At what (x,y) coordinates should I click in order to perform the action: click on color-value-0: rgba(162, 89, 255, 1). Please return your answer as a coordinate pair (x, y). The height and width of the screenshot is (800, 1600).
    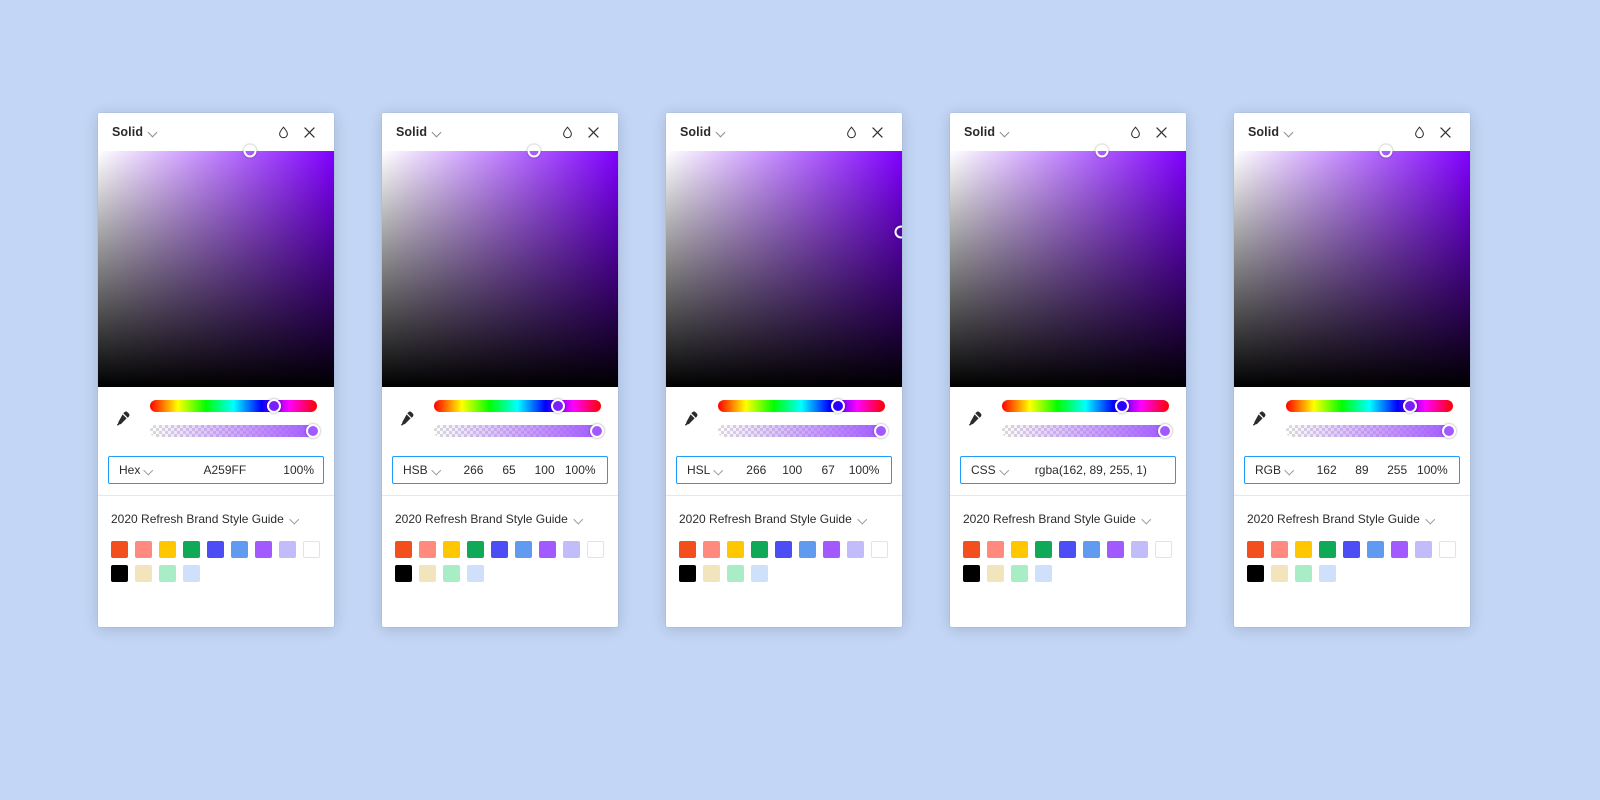
    Looking at the image, I should click on (1091, 470).